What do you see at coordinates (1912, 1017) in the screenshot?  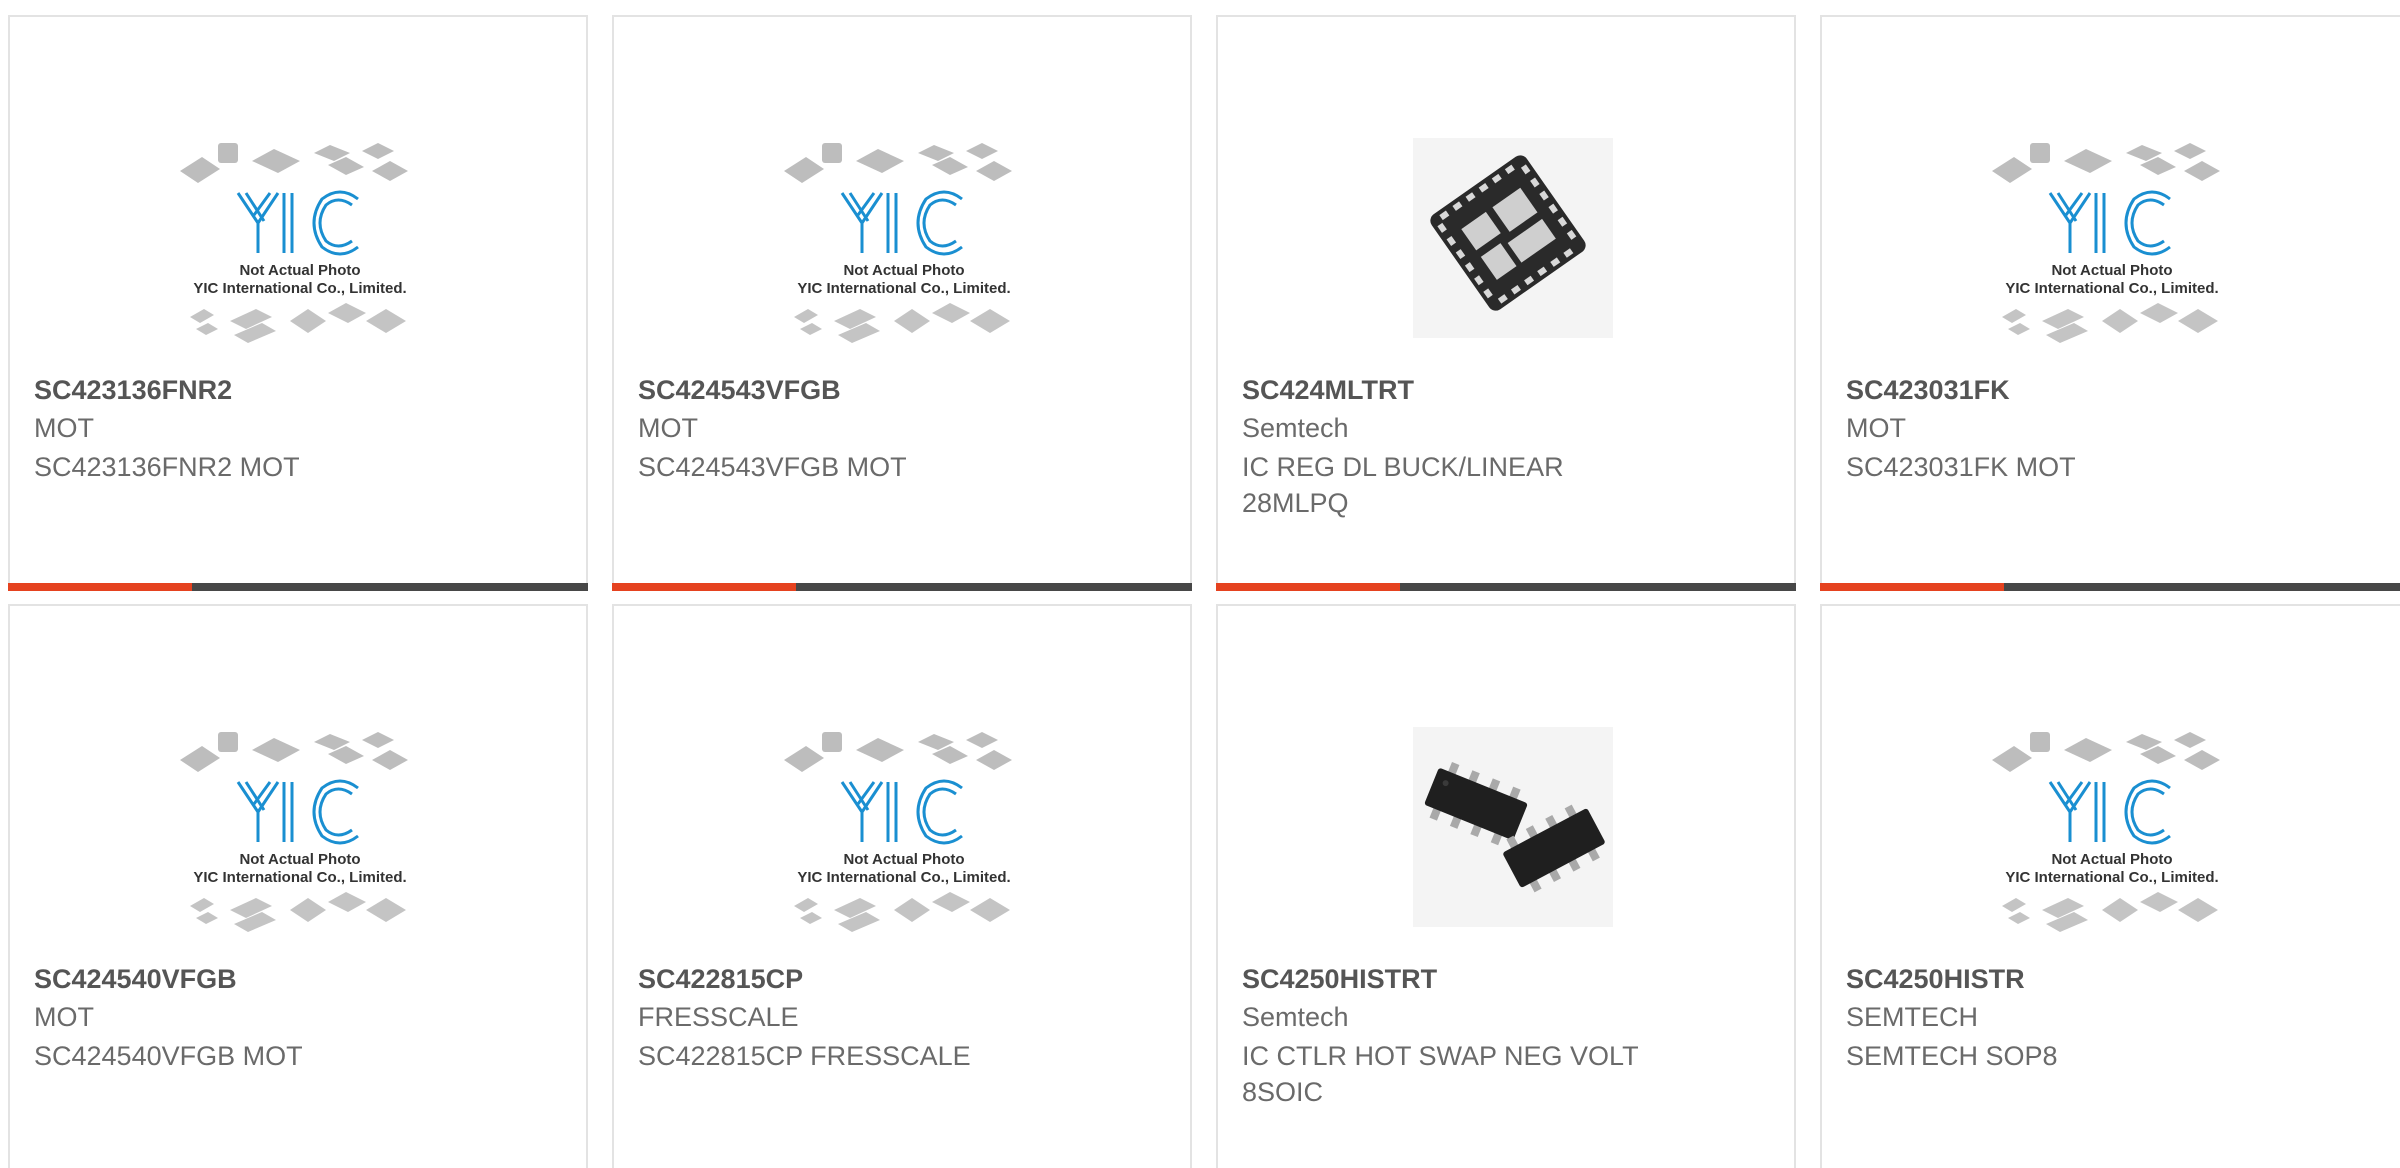 I see `product-brand: SEMTECH` at bounding box center [1912, 1017].